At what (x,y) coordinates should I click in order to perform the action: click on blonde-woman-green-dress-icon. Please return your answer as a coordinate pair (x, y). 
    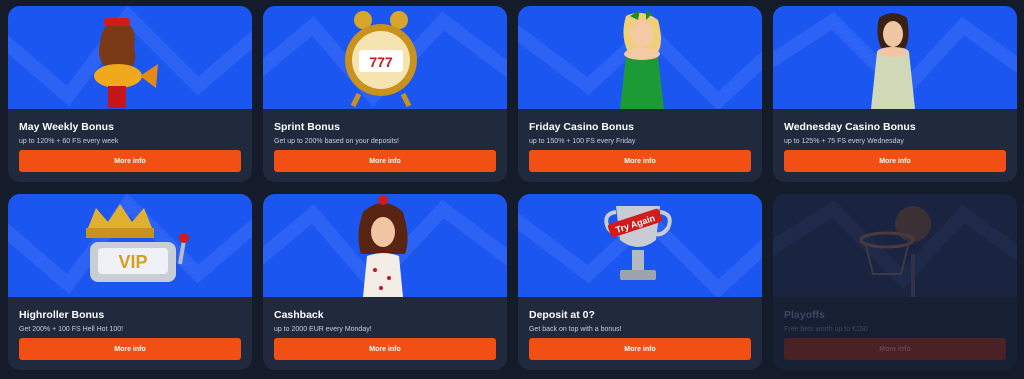
    Looking at the image, I should click on (642, 59).